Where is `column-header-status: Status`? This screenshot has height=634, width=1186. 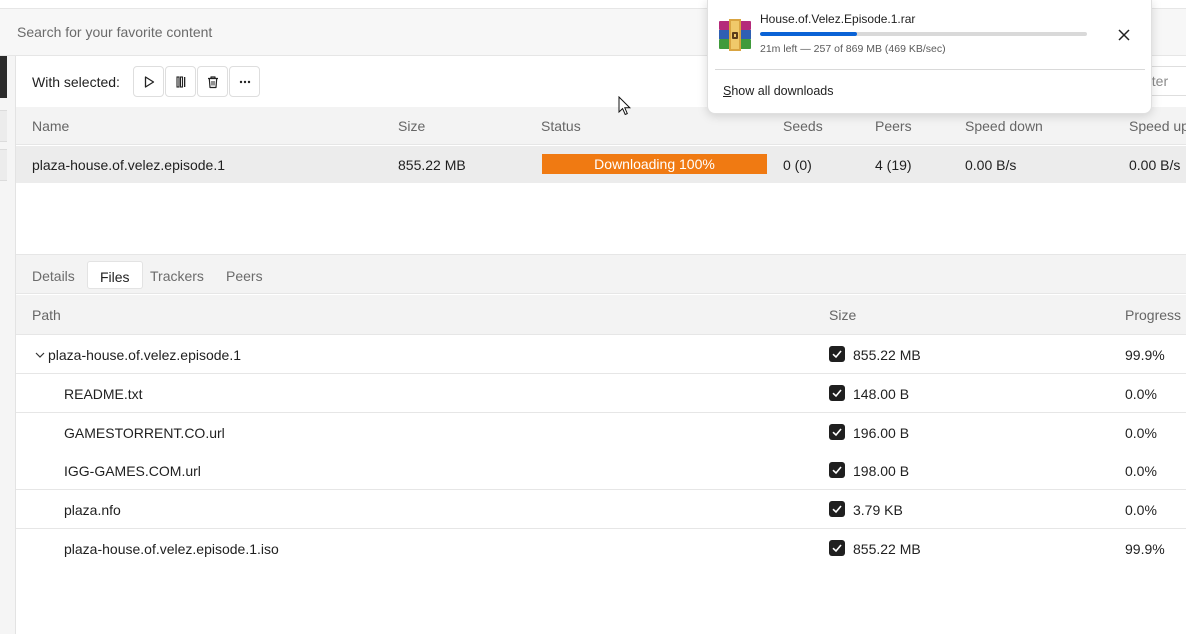 column-header-status: Status is located at coordinates (561, 126).